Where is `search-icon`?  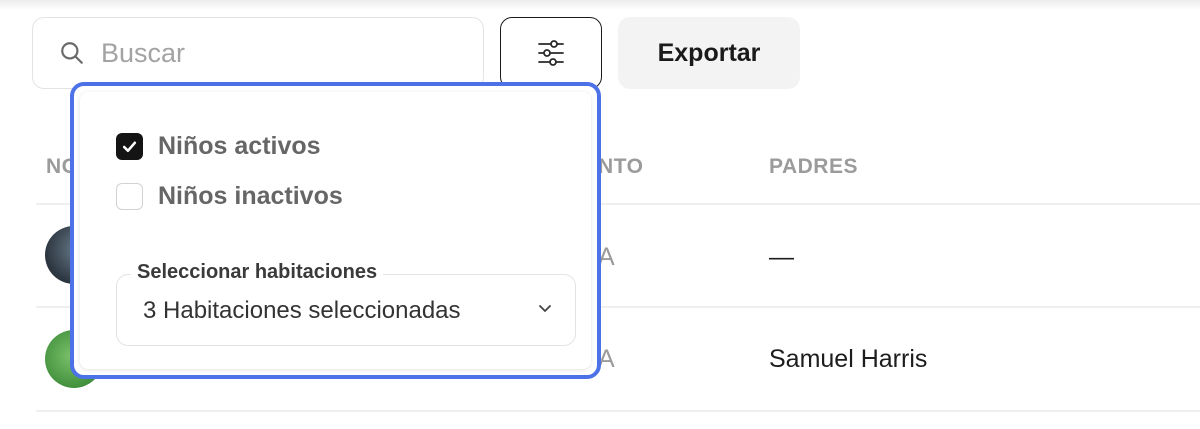 search-icon is located at coordinates (72, 53).